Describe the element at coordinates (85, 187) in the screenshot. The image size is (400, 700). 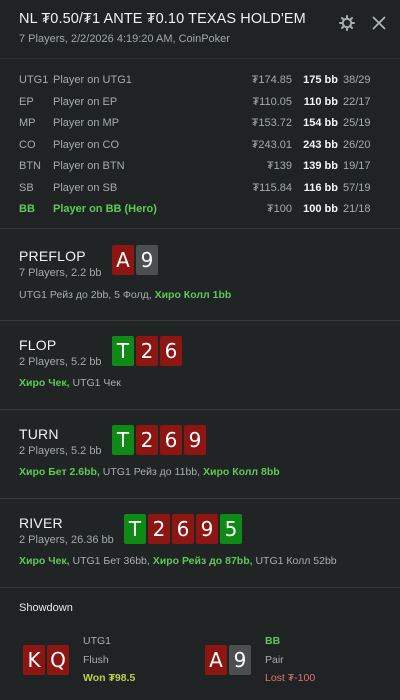
I see `player-name: Player on SB` at that location.